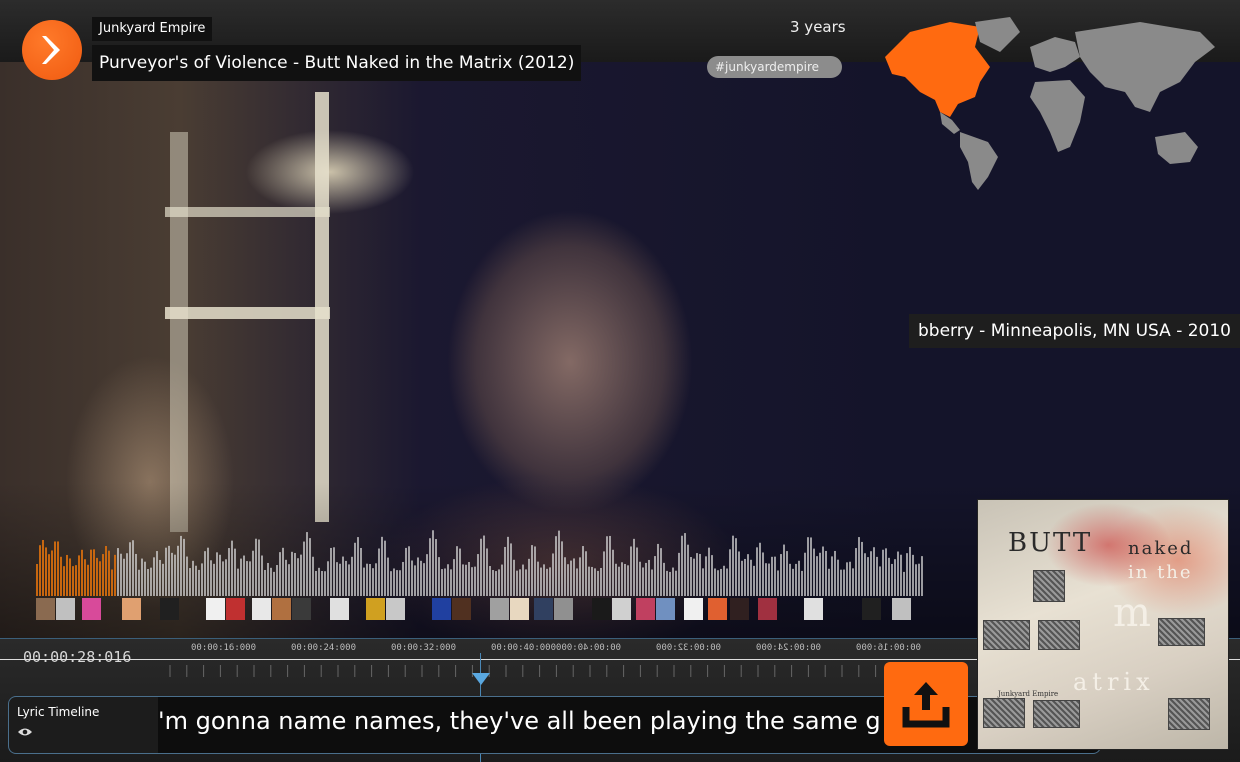  What do you see at coordinates (481, 679) in the screenshot?
I see `playhead-handle` at bounding box center [481, 679].